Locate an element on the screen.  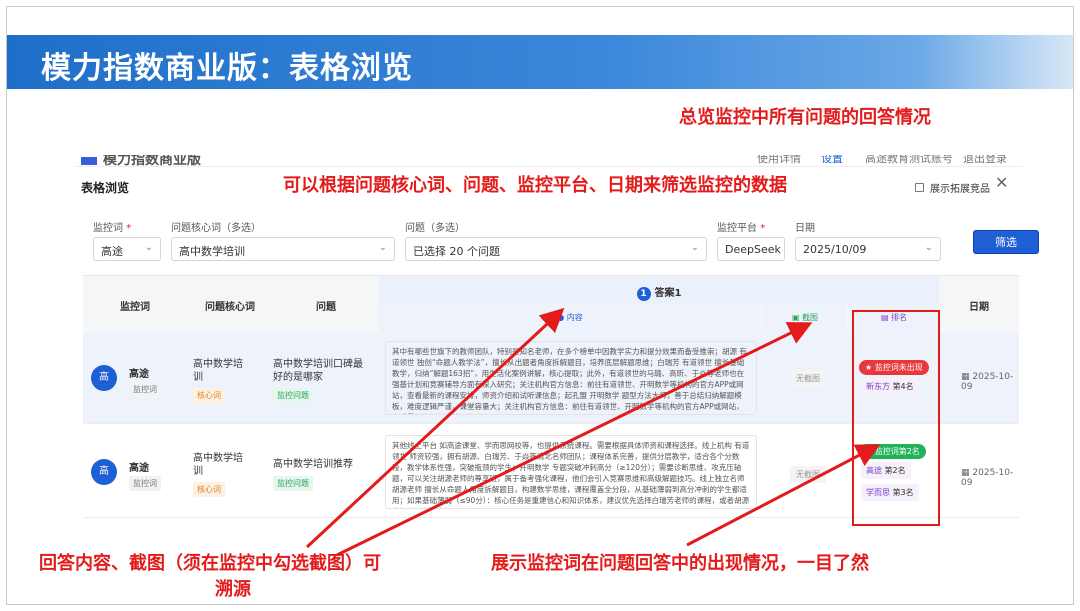
arrow-ranking is located at coordinates (783, 495).